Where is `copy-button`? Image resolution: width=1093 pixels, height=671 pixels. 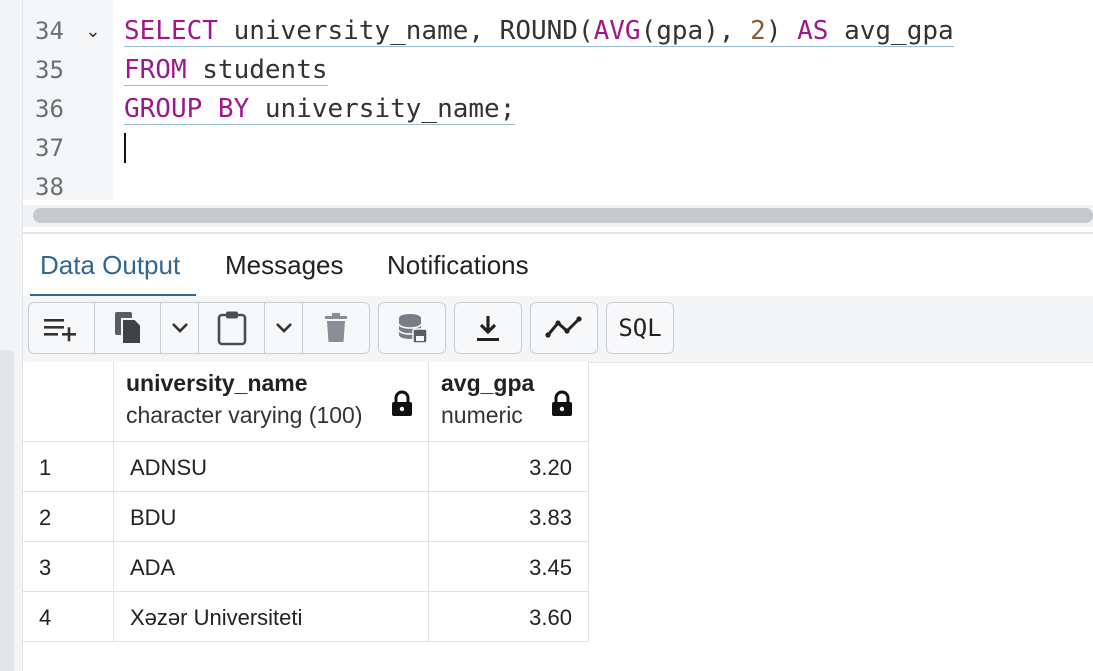 copy-button is located at coordinates (128, 328).